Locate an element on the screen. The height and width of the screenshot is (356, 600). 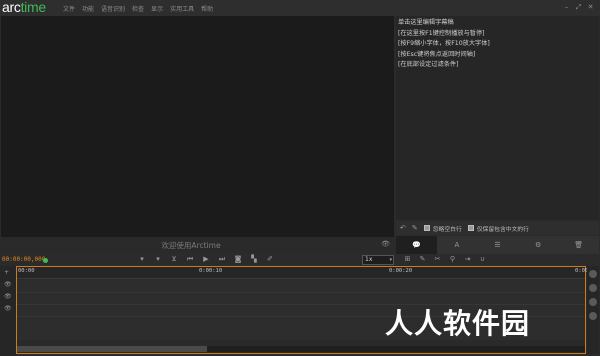
watermark: 人人软件园 is located at coordinates (458, 323).